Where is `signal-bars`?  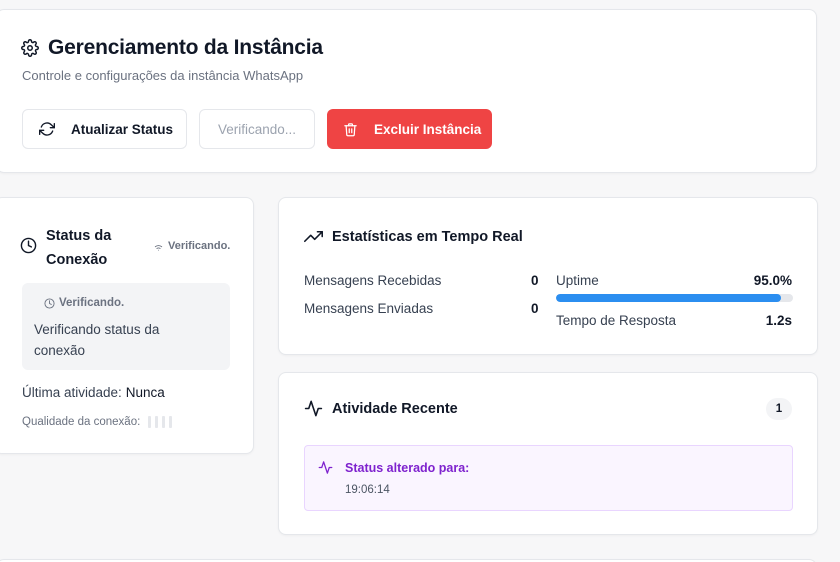
signal-bars is located at coordinates (160, 422).